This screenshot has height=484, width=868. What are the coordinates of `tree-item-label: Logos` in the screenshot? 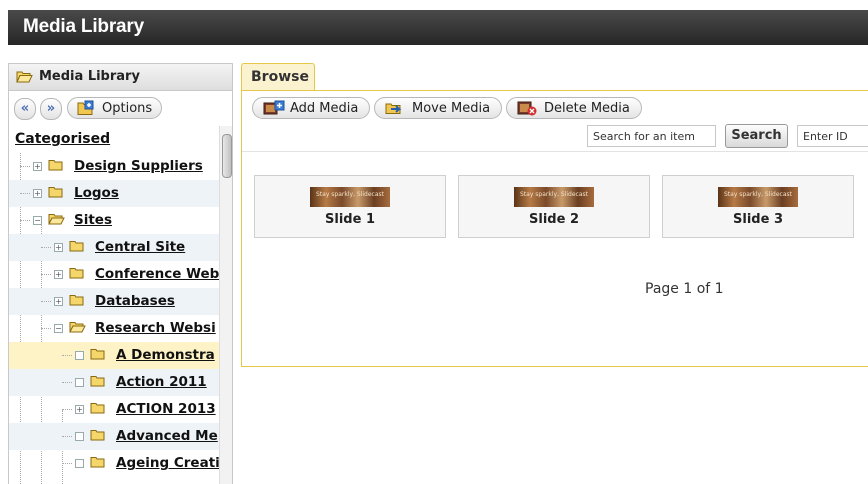 It's located at (96, 193).